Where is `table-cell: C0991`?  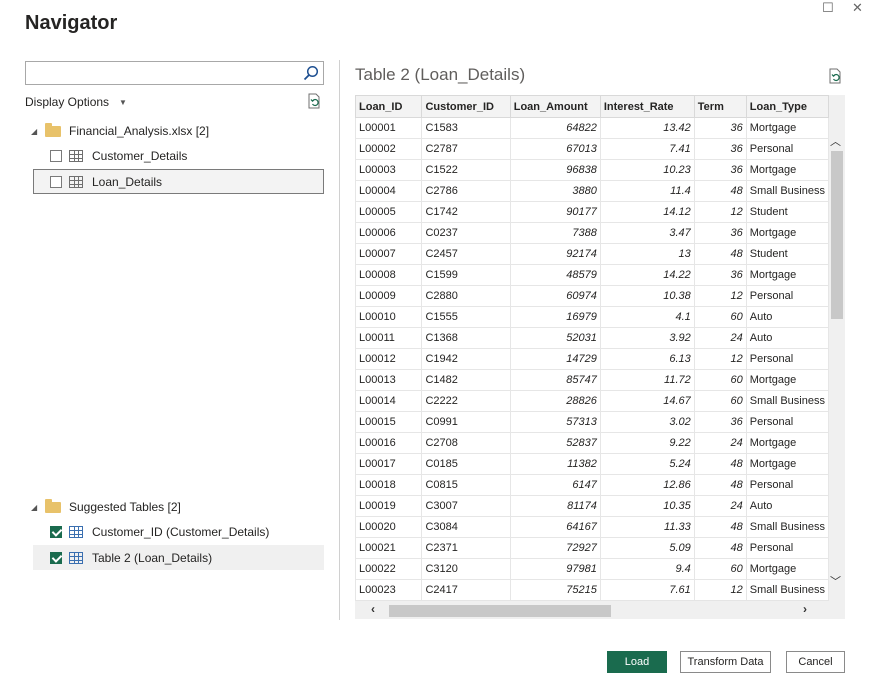
table-cell: C0991 is located at coordinates (466, 422).